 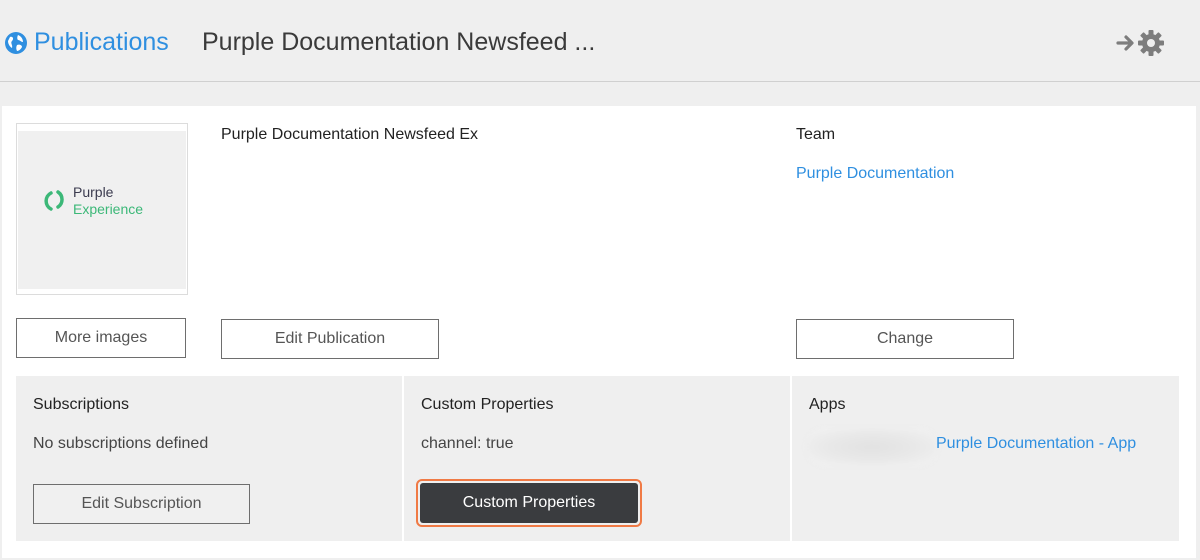 I want to click on more-images-button: More images, so click(x=101, y=338).